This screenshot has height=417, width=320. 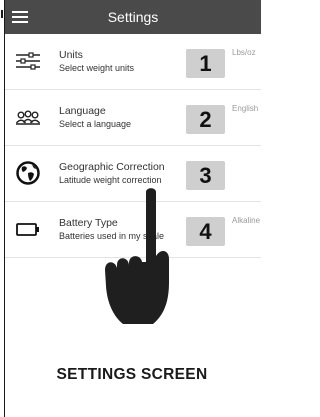 What do you see at coordinates (205, 175) in the screenshot?
I see `callout-number: 3` at bounding box center [205, 175].